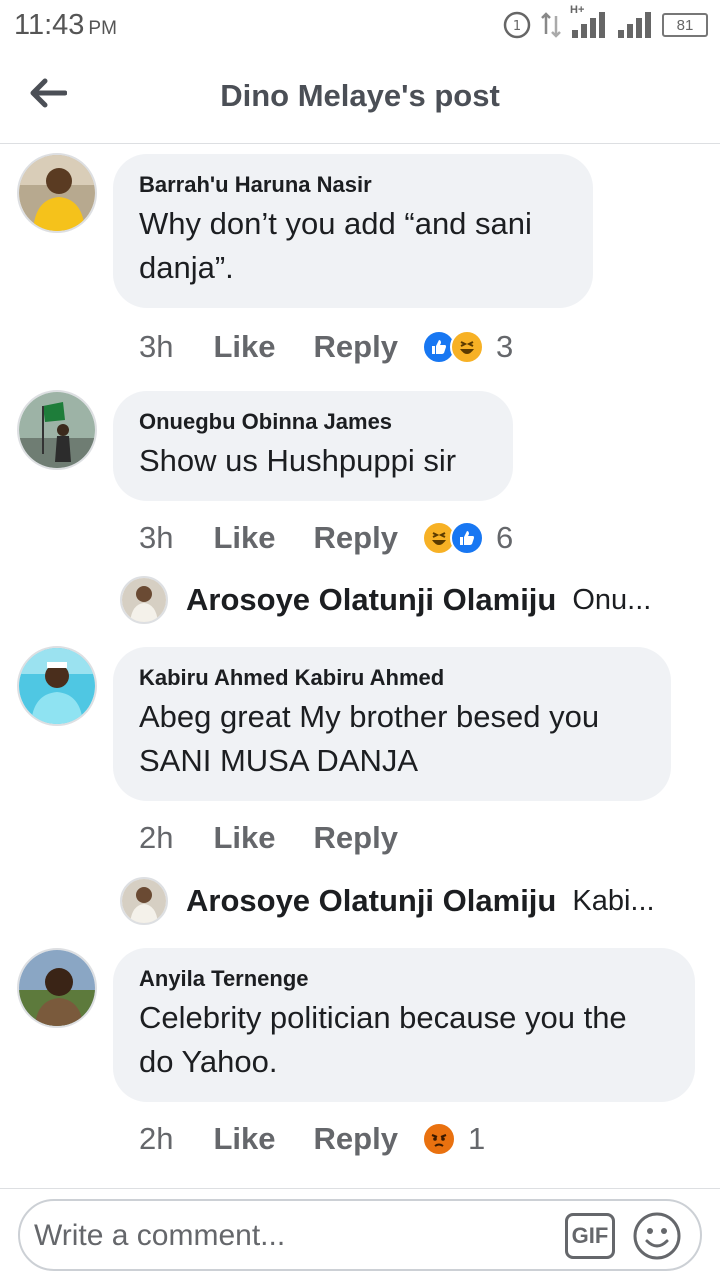 Image resolution: width=720 pixels, height=1280 pixels. Describe the element at coordinates (504, 346) in the screenshot. I see `reaction-count: 3` at that location.